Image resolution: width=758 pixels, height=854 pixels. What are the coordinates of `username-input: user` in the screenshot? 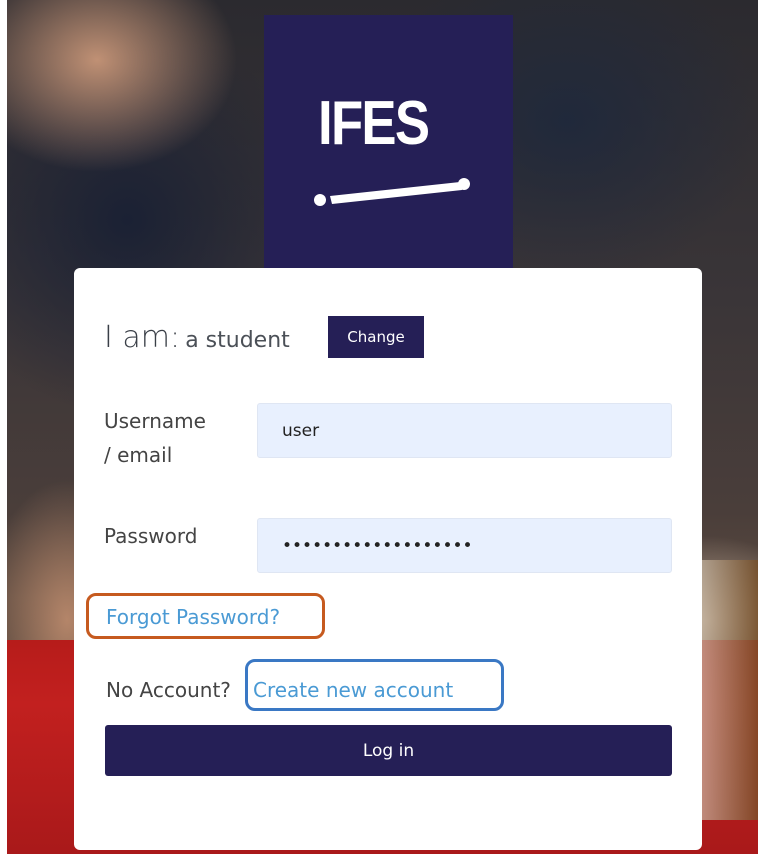 It's located at (464, 430).